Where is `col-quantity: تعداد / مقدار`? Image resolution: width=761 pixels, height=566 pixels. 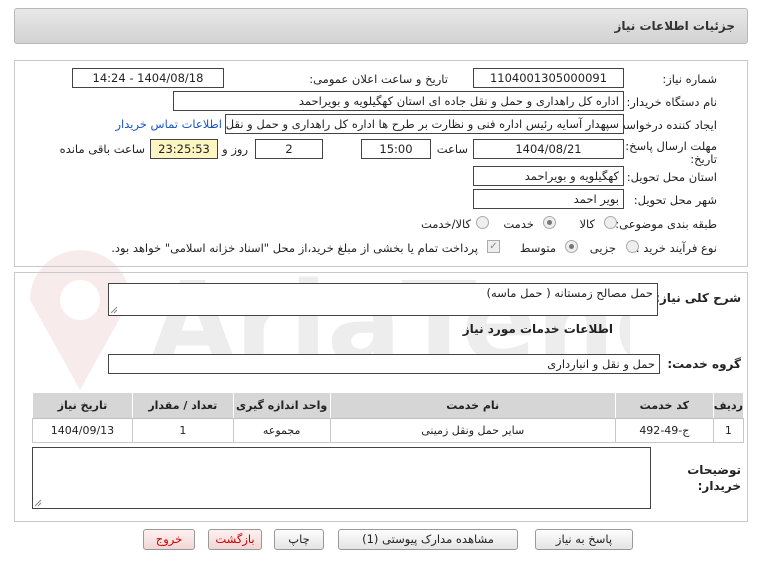
col-quantity: تعداد / مقدار is located at coordinates (182, 405).